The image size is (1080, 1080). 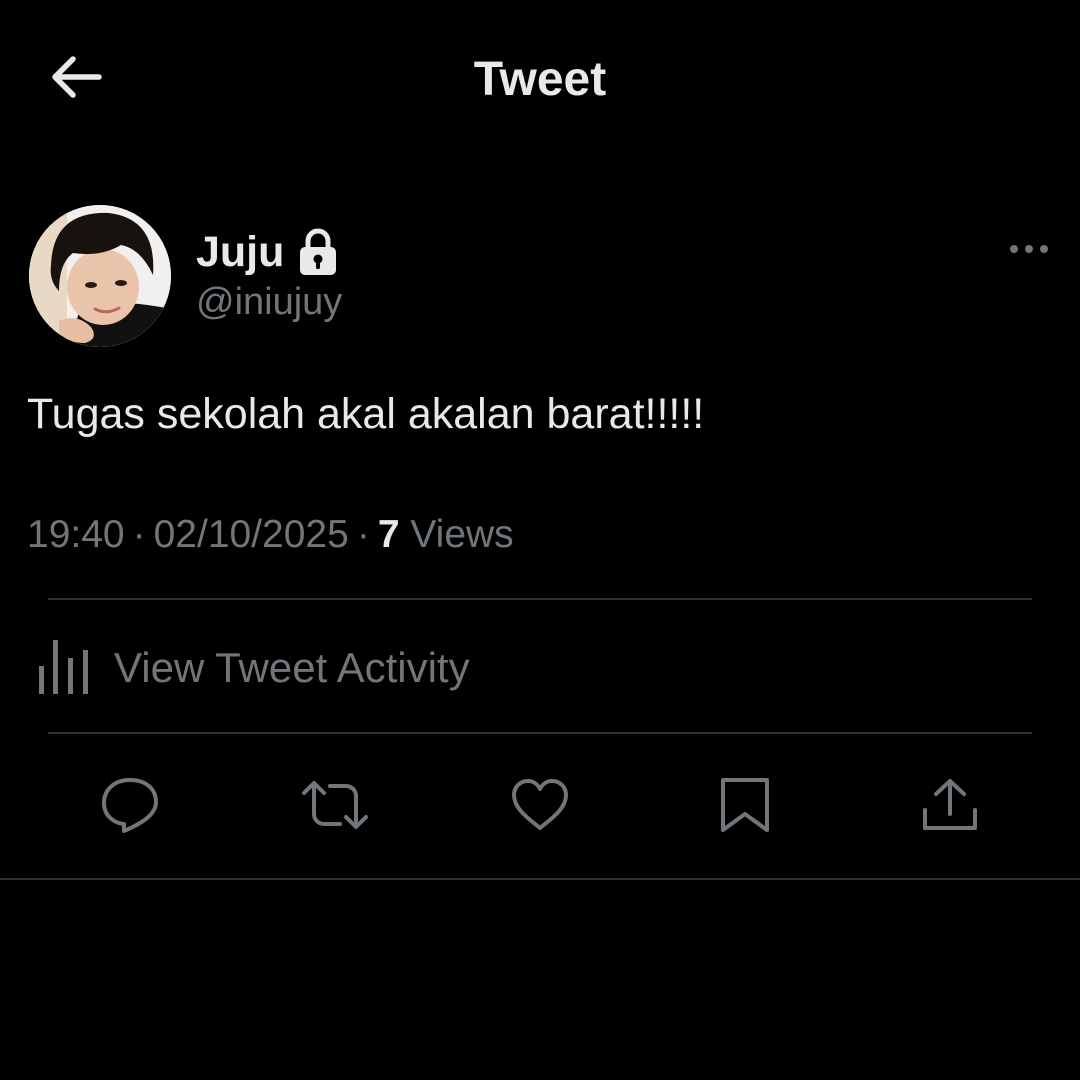 What do you see at coordinates (251, 534) in the screenshot?
I see `tweet-date: 02/10/2025` at bounding box center [251, 534].